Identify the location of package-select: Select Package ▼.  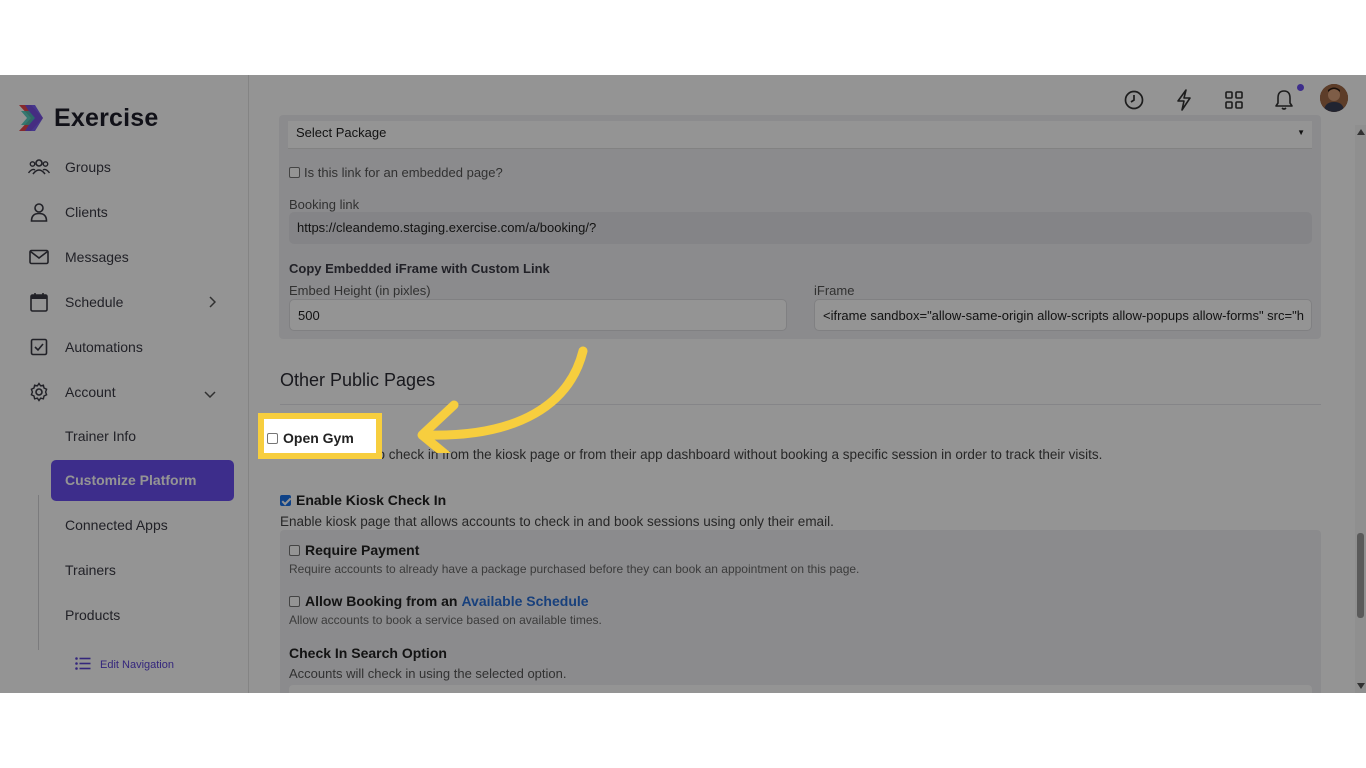
(800, 135).